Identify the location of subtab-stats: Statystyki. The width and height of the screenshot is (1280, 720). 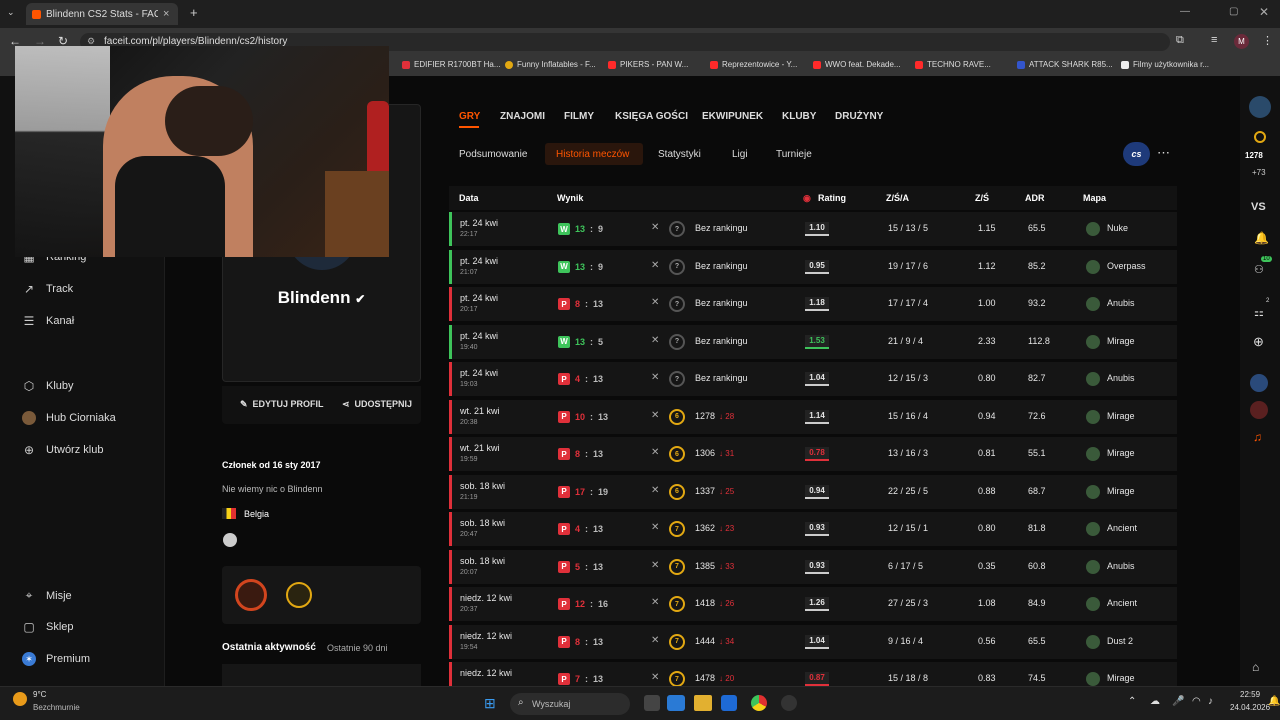
(679, 154).